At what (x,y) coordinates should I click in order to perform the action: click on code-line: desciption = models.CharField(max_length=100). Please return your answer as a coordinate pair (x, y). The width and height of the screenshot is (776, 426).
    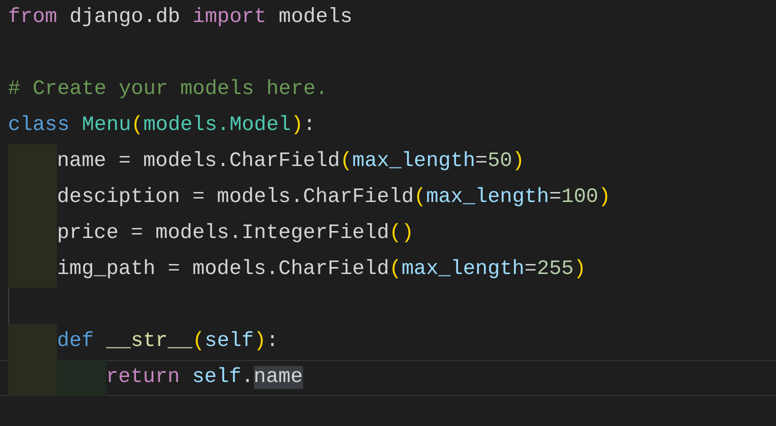
    Looking at the image, I should click on (334, 198).